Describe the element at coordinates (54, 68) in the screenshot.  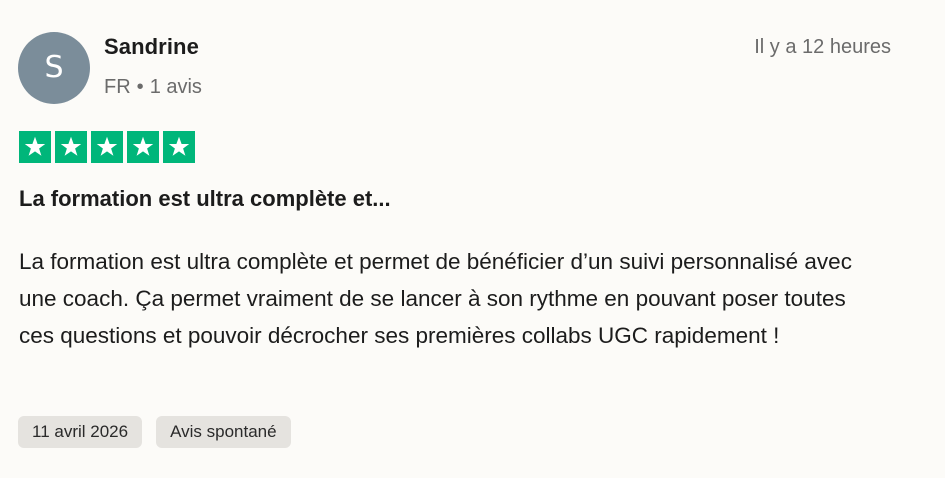
I see `avatar: S` at that location.